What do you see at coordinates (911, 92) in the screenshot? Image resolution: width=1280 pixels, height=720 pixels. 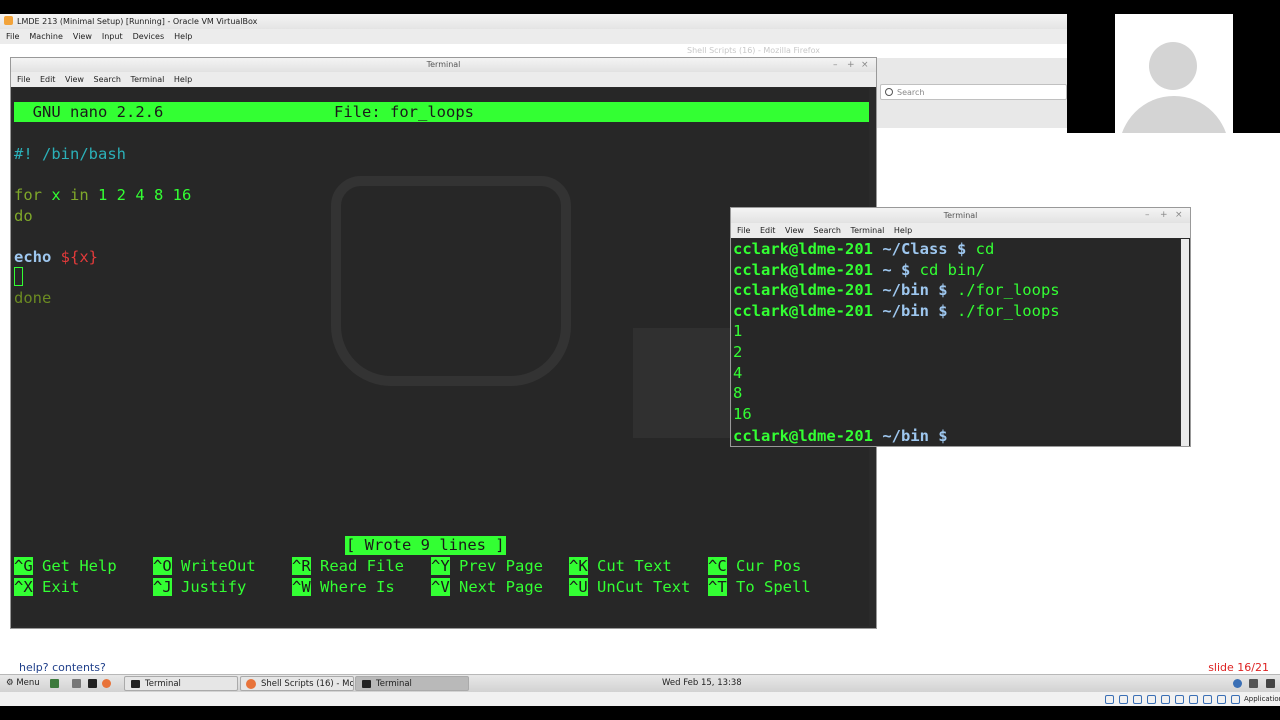 I see `firefox-search-placeholder: Search` at bounding box center [911, 92].